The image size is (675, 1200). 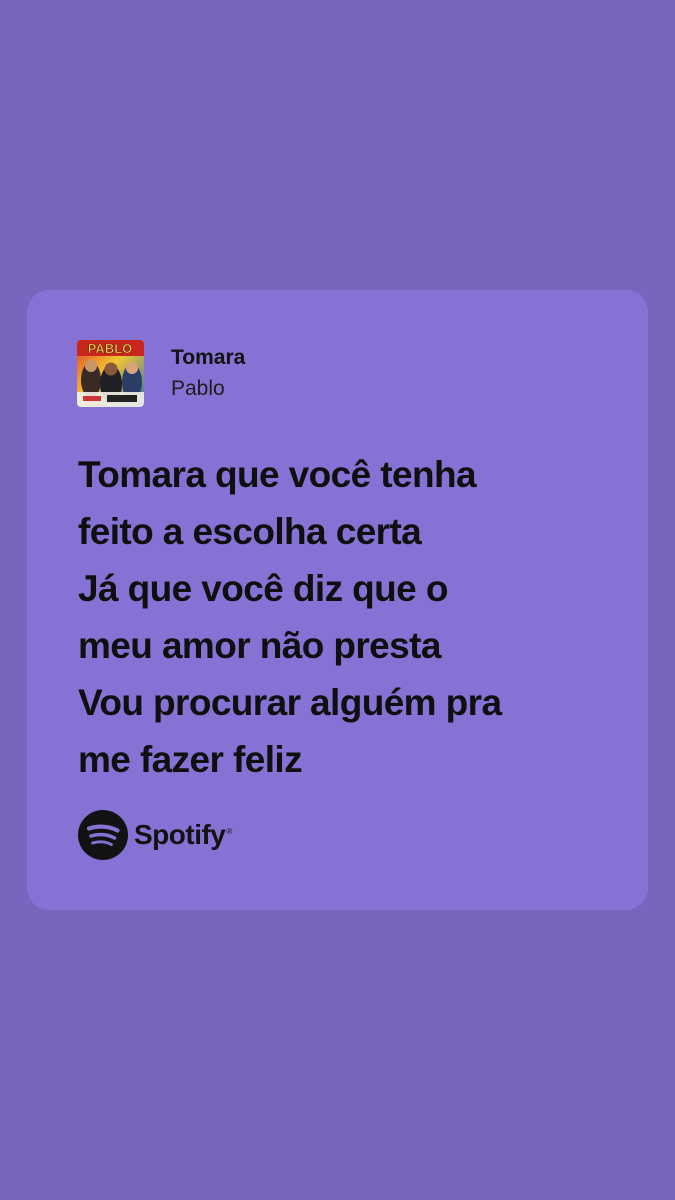 I want to click on track-title: Tomara, so click(x=208, y=357).